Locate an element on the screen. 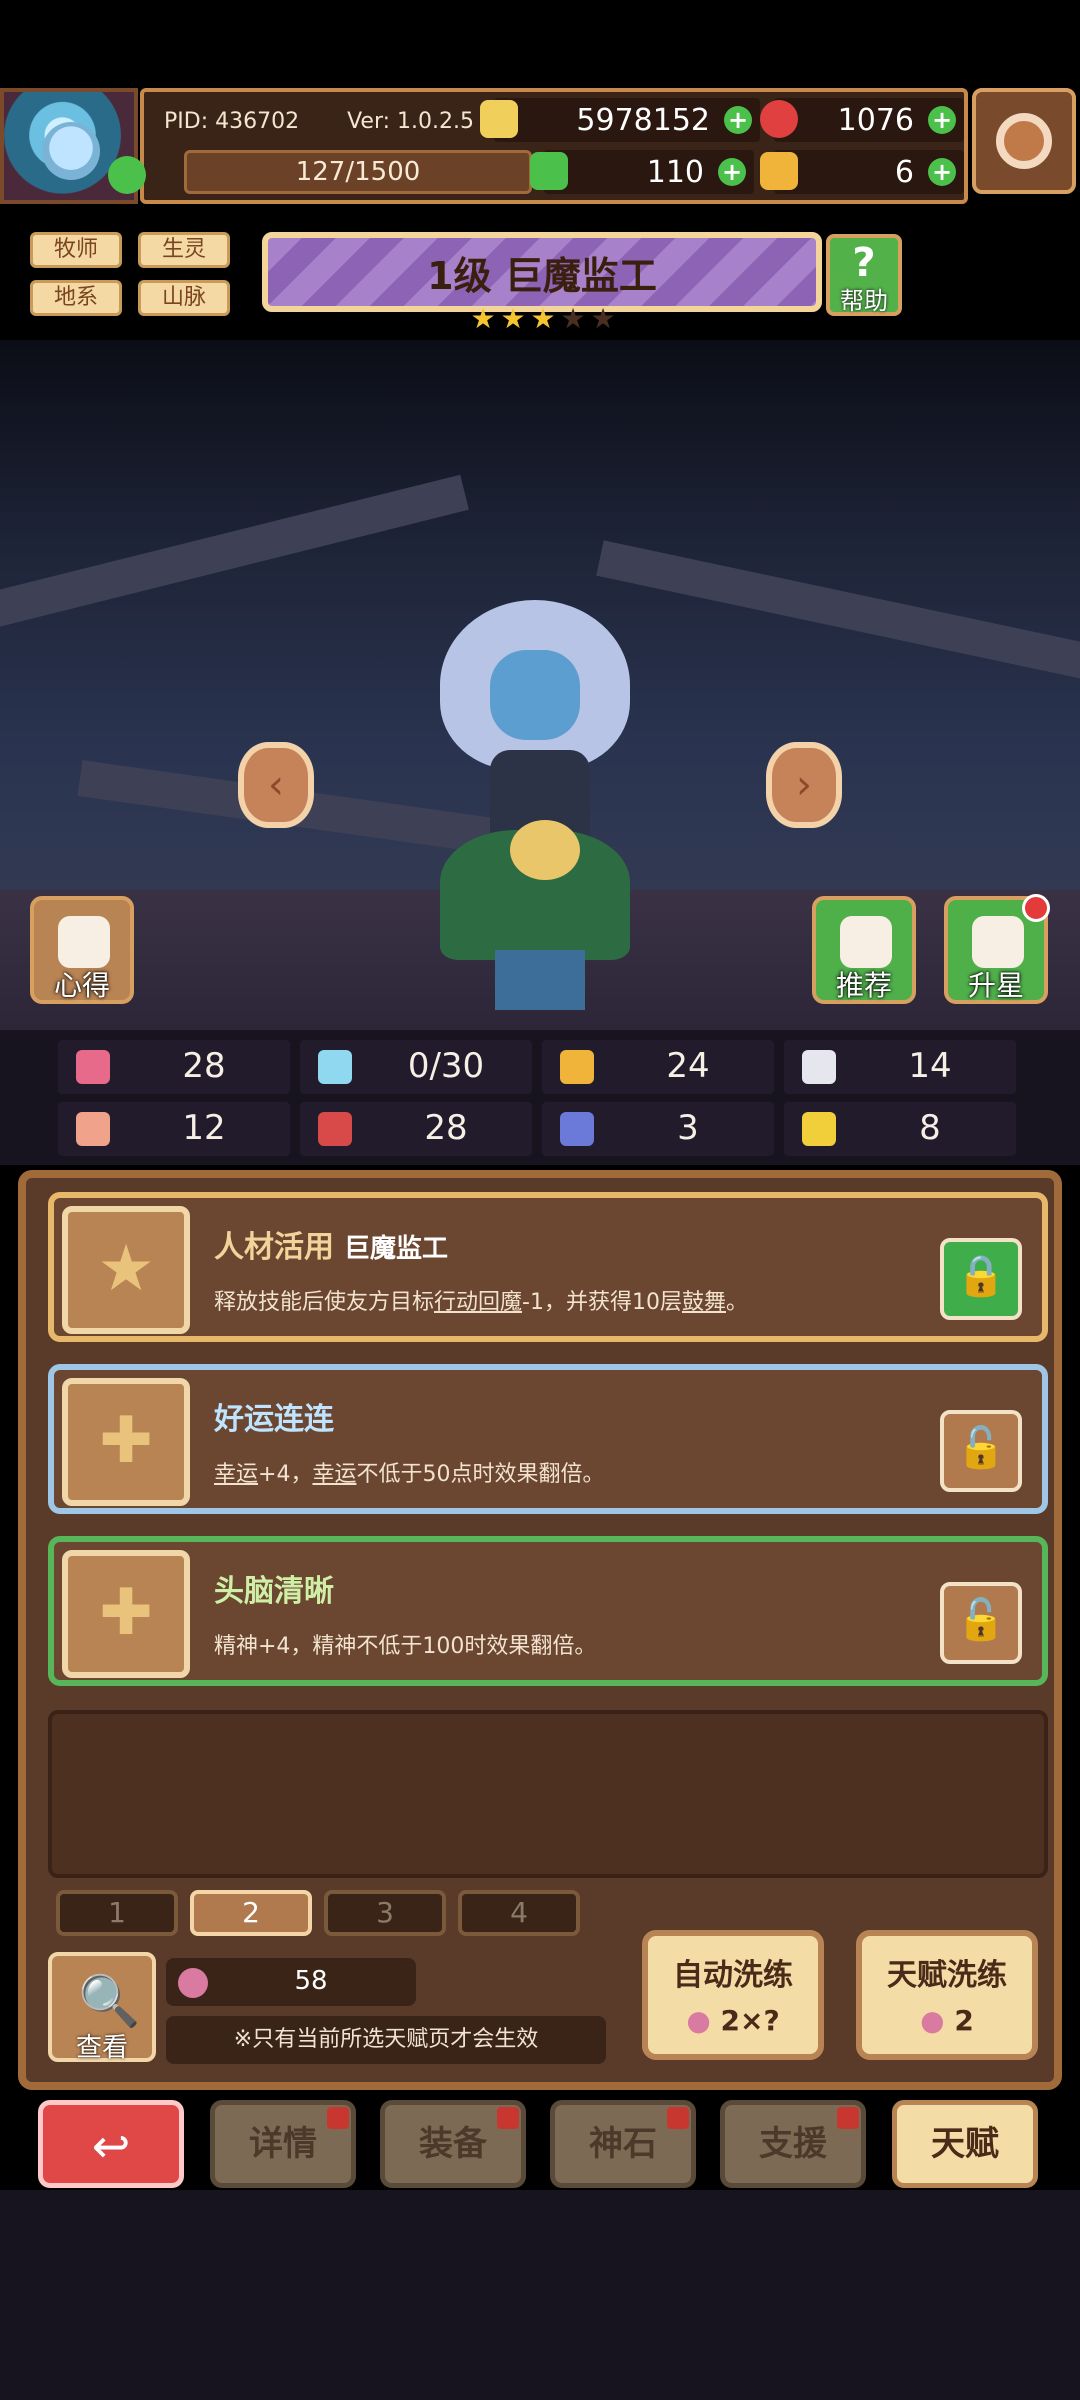 This screenshot has width=1080, height=2400. talent-card: ✚ 好运连连 幸运+4，幸运不低于50点时效果翻倍。 🔓 is located at coordinates (548, 1439).